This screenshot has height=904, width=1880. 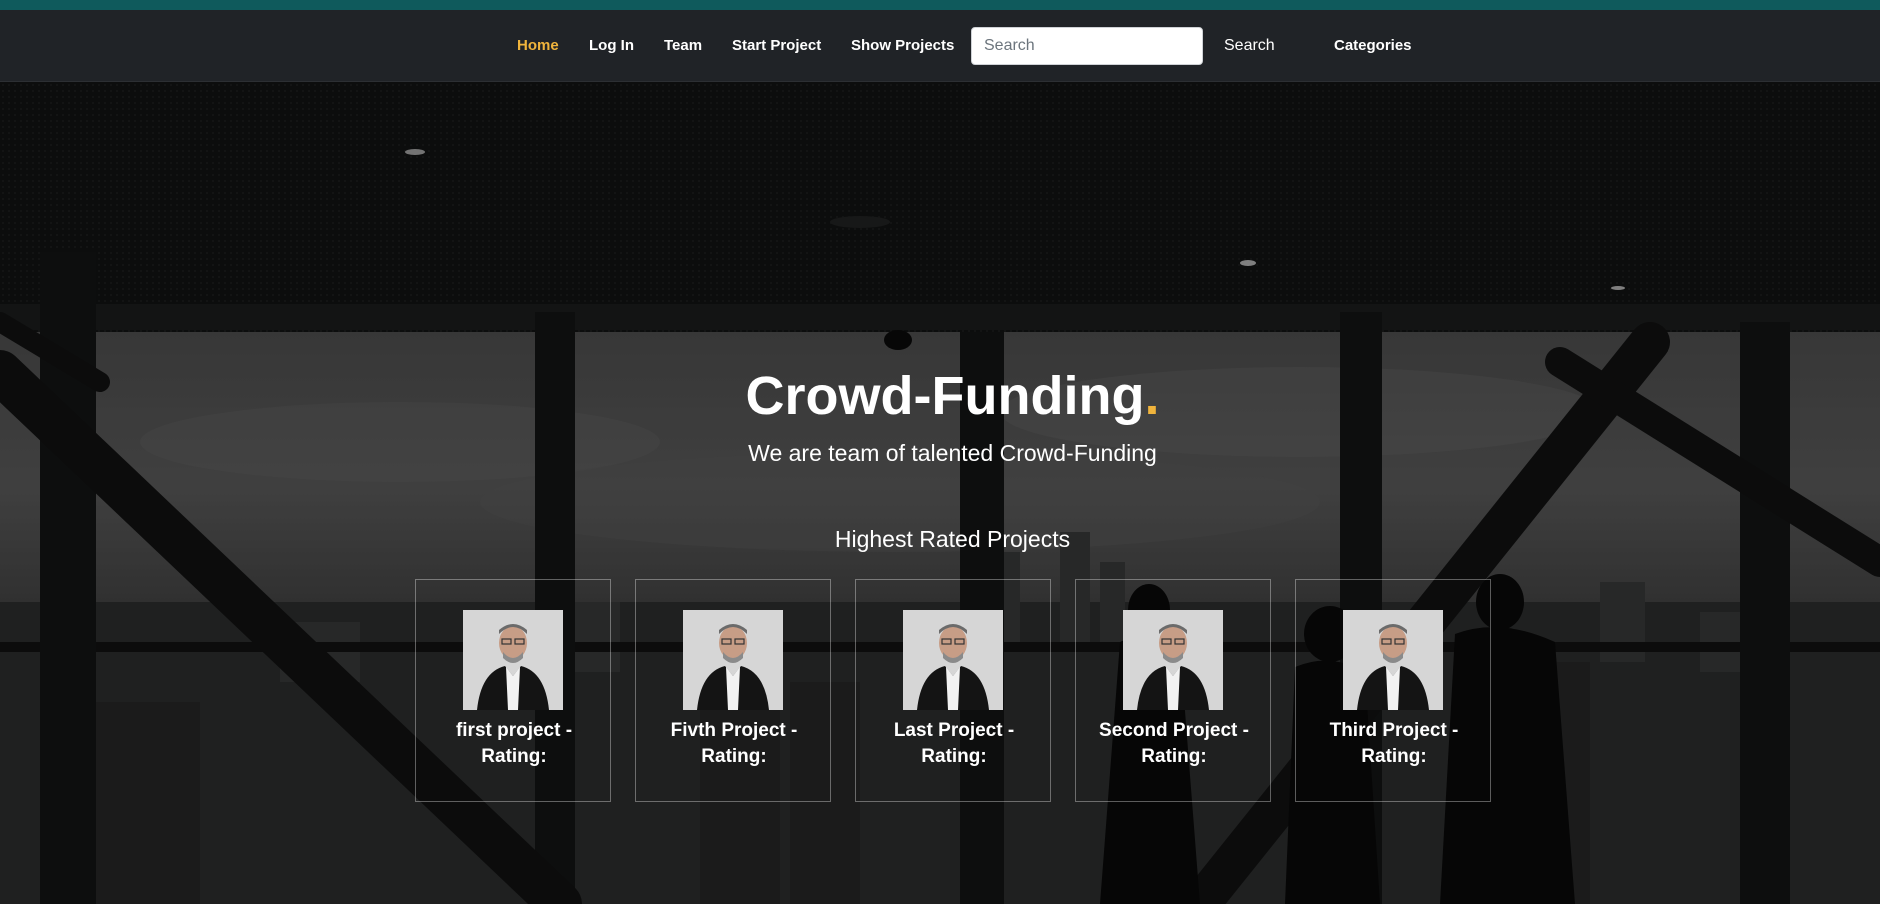 I want to click on project-card: Second Project - Rating:, so click(x=1173, y=690).